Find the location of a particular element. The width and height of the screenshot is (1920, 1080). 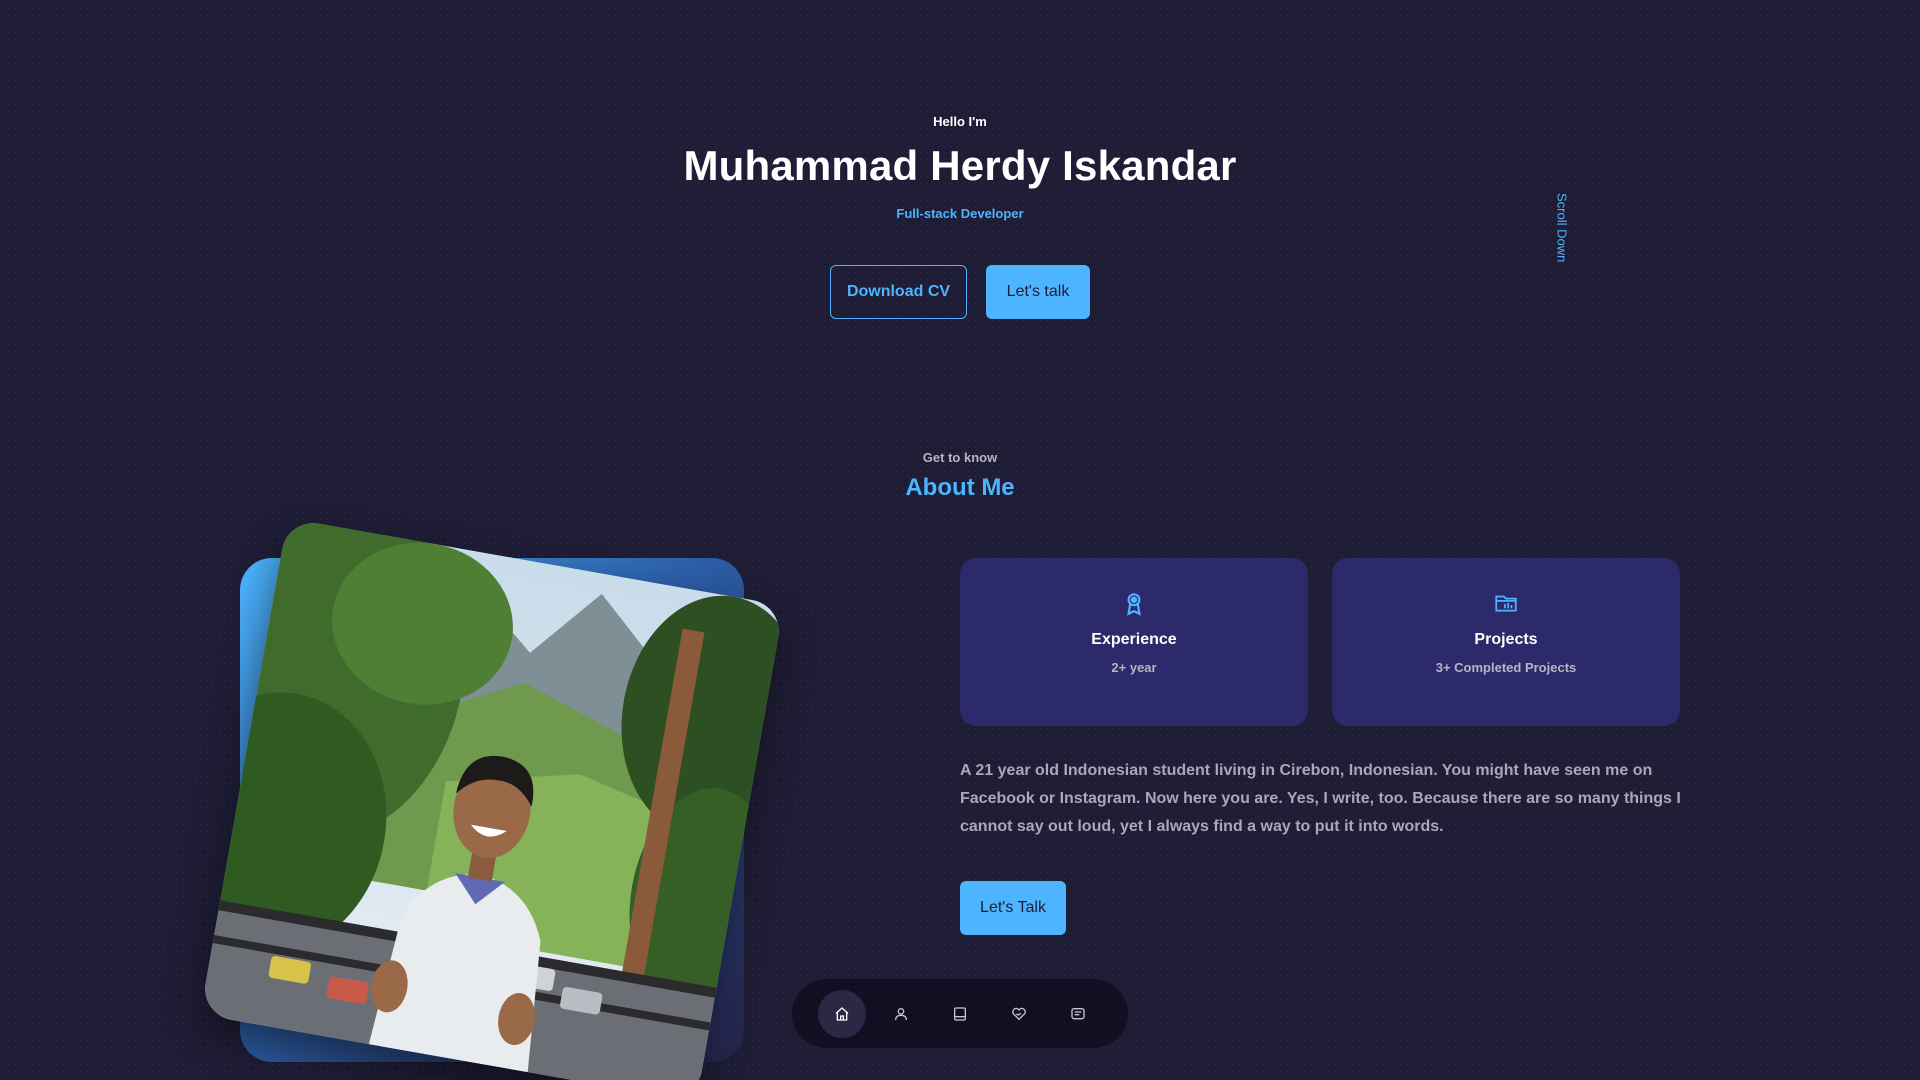

experience-value: 2+ year is located at coordinates (1134, 667).